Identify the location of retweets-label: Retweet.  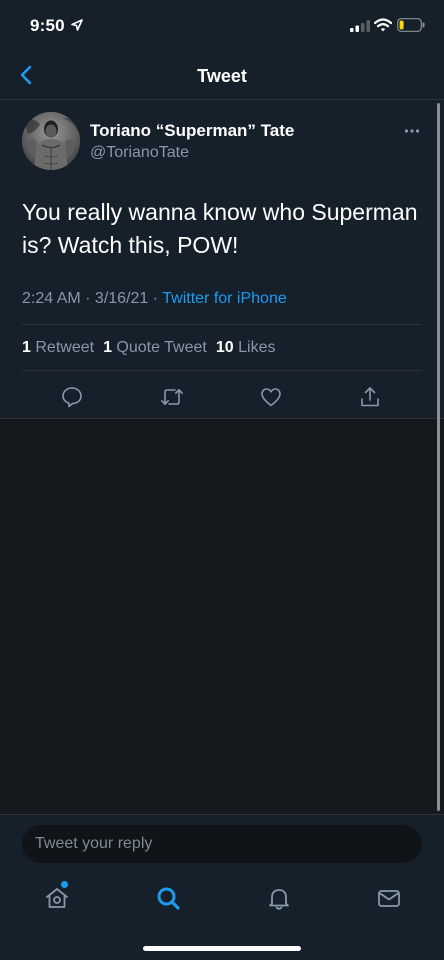
(65, 347).